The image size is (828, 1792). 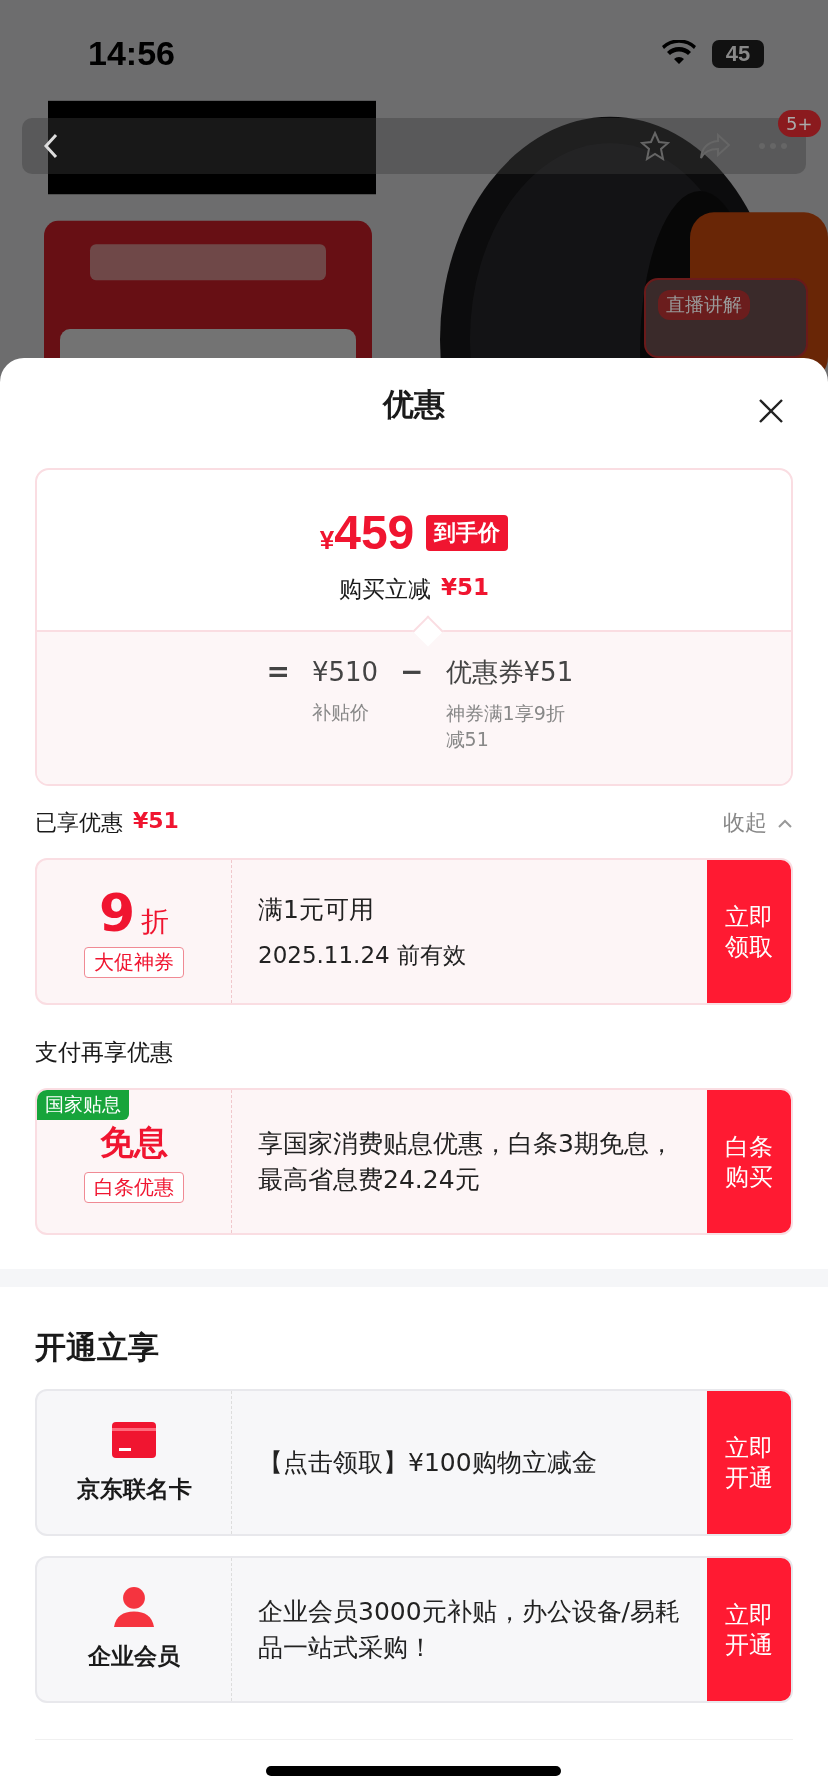 I want to click on membership-description: 【点击领取】¥100购物立减金, so click(x=428, y=1462).